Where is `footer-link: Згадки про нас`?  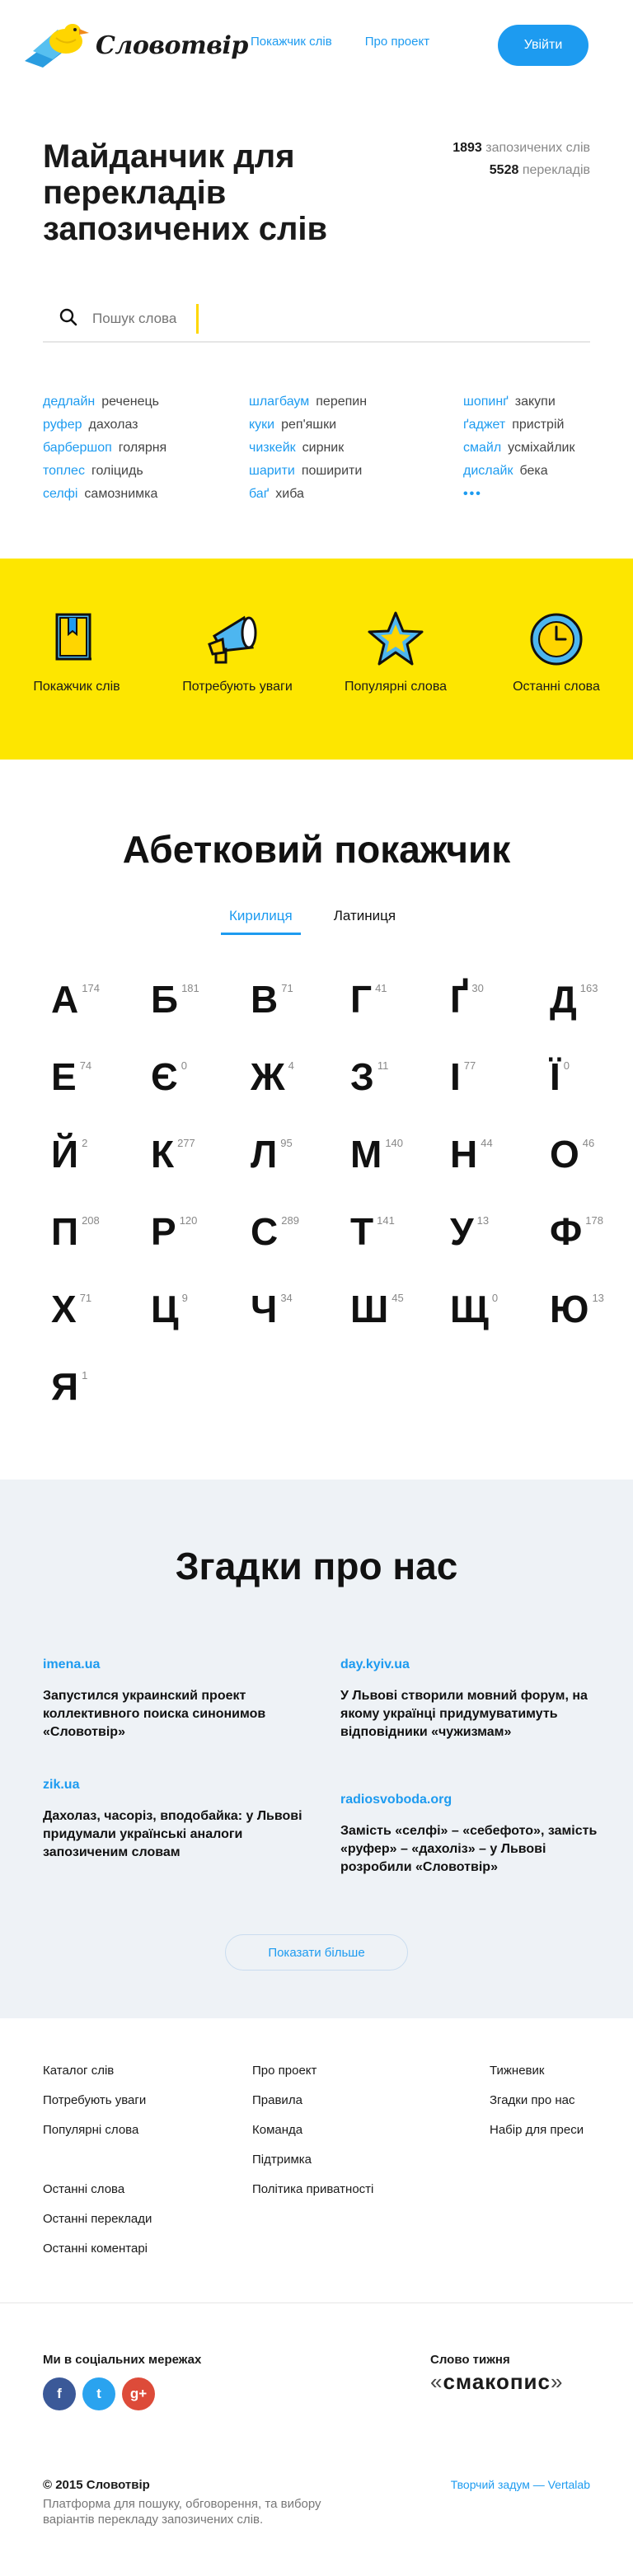
footer-link: Згадки про нас is located at coordinates (537, 2100).